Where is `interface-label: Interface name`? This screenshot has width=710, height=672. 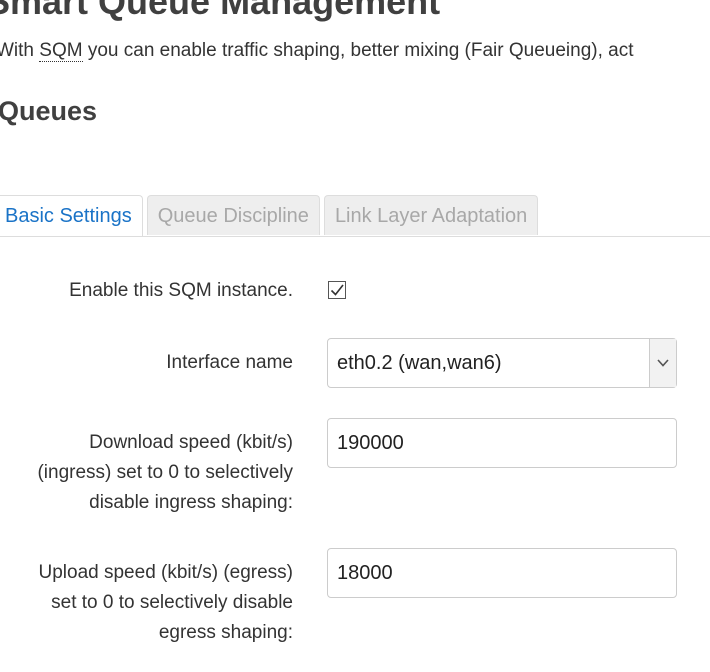 interface-label: Interface name is located at coordinates (229, 362).